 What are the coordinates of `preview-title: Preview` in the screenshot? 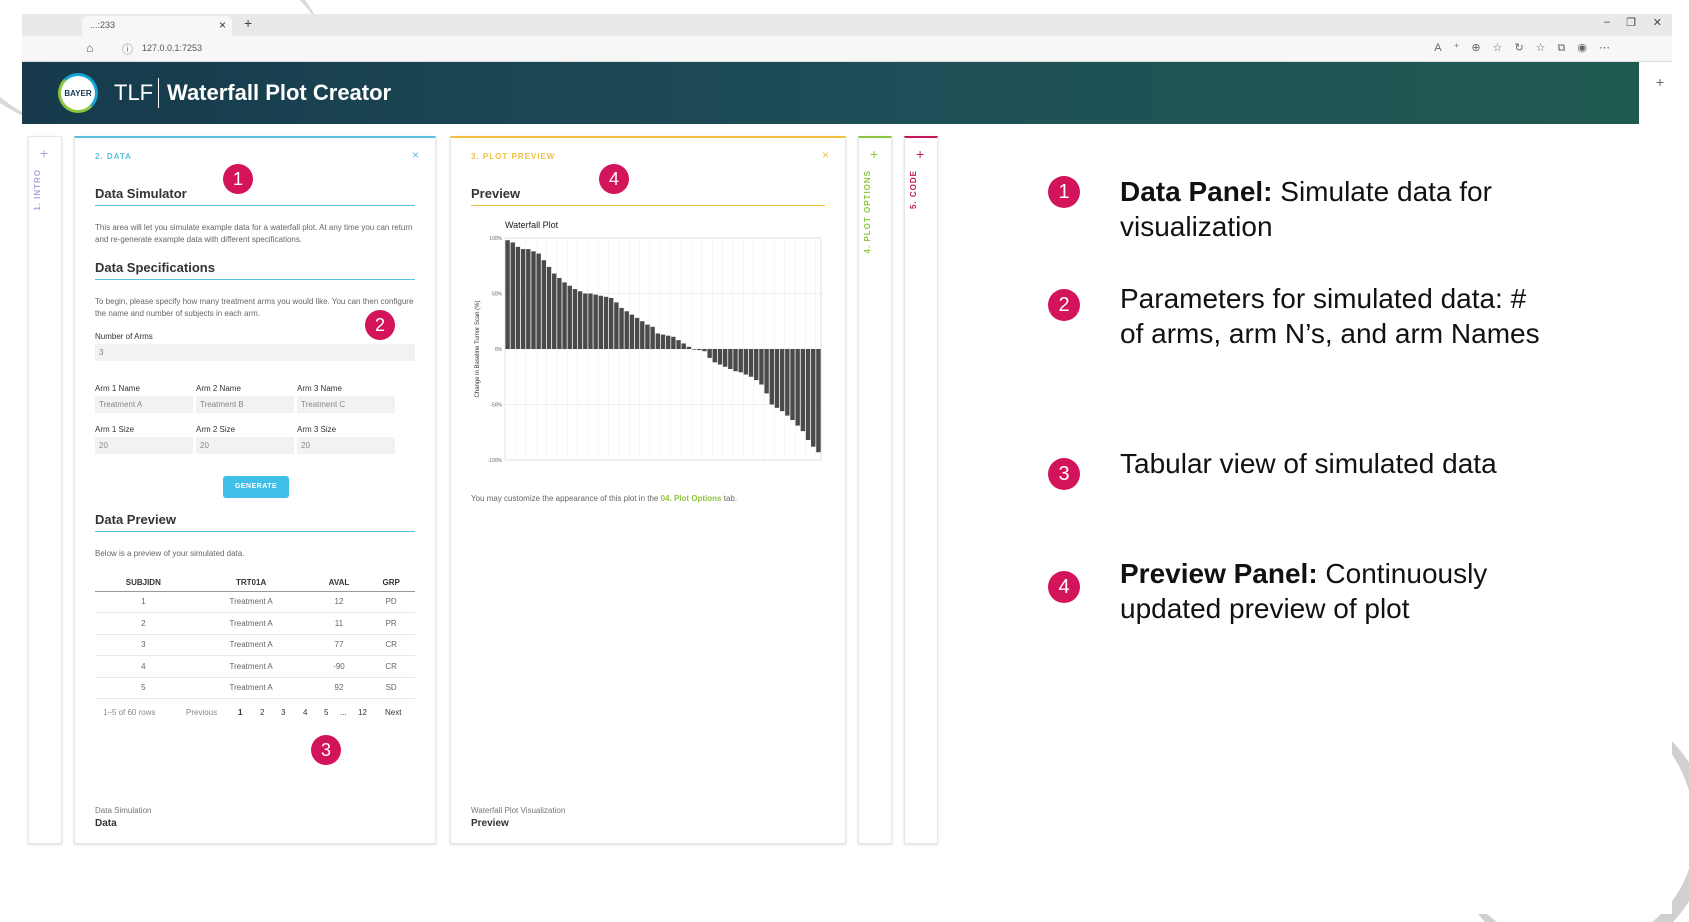 It's located at (496, 193).